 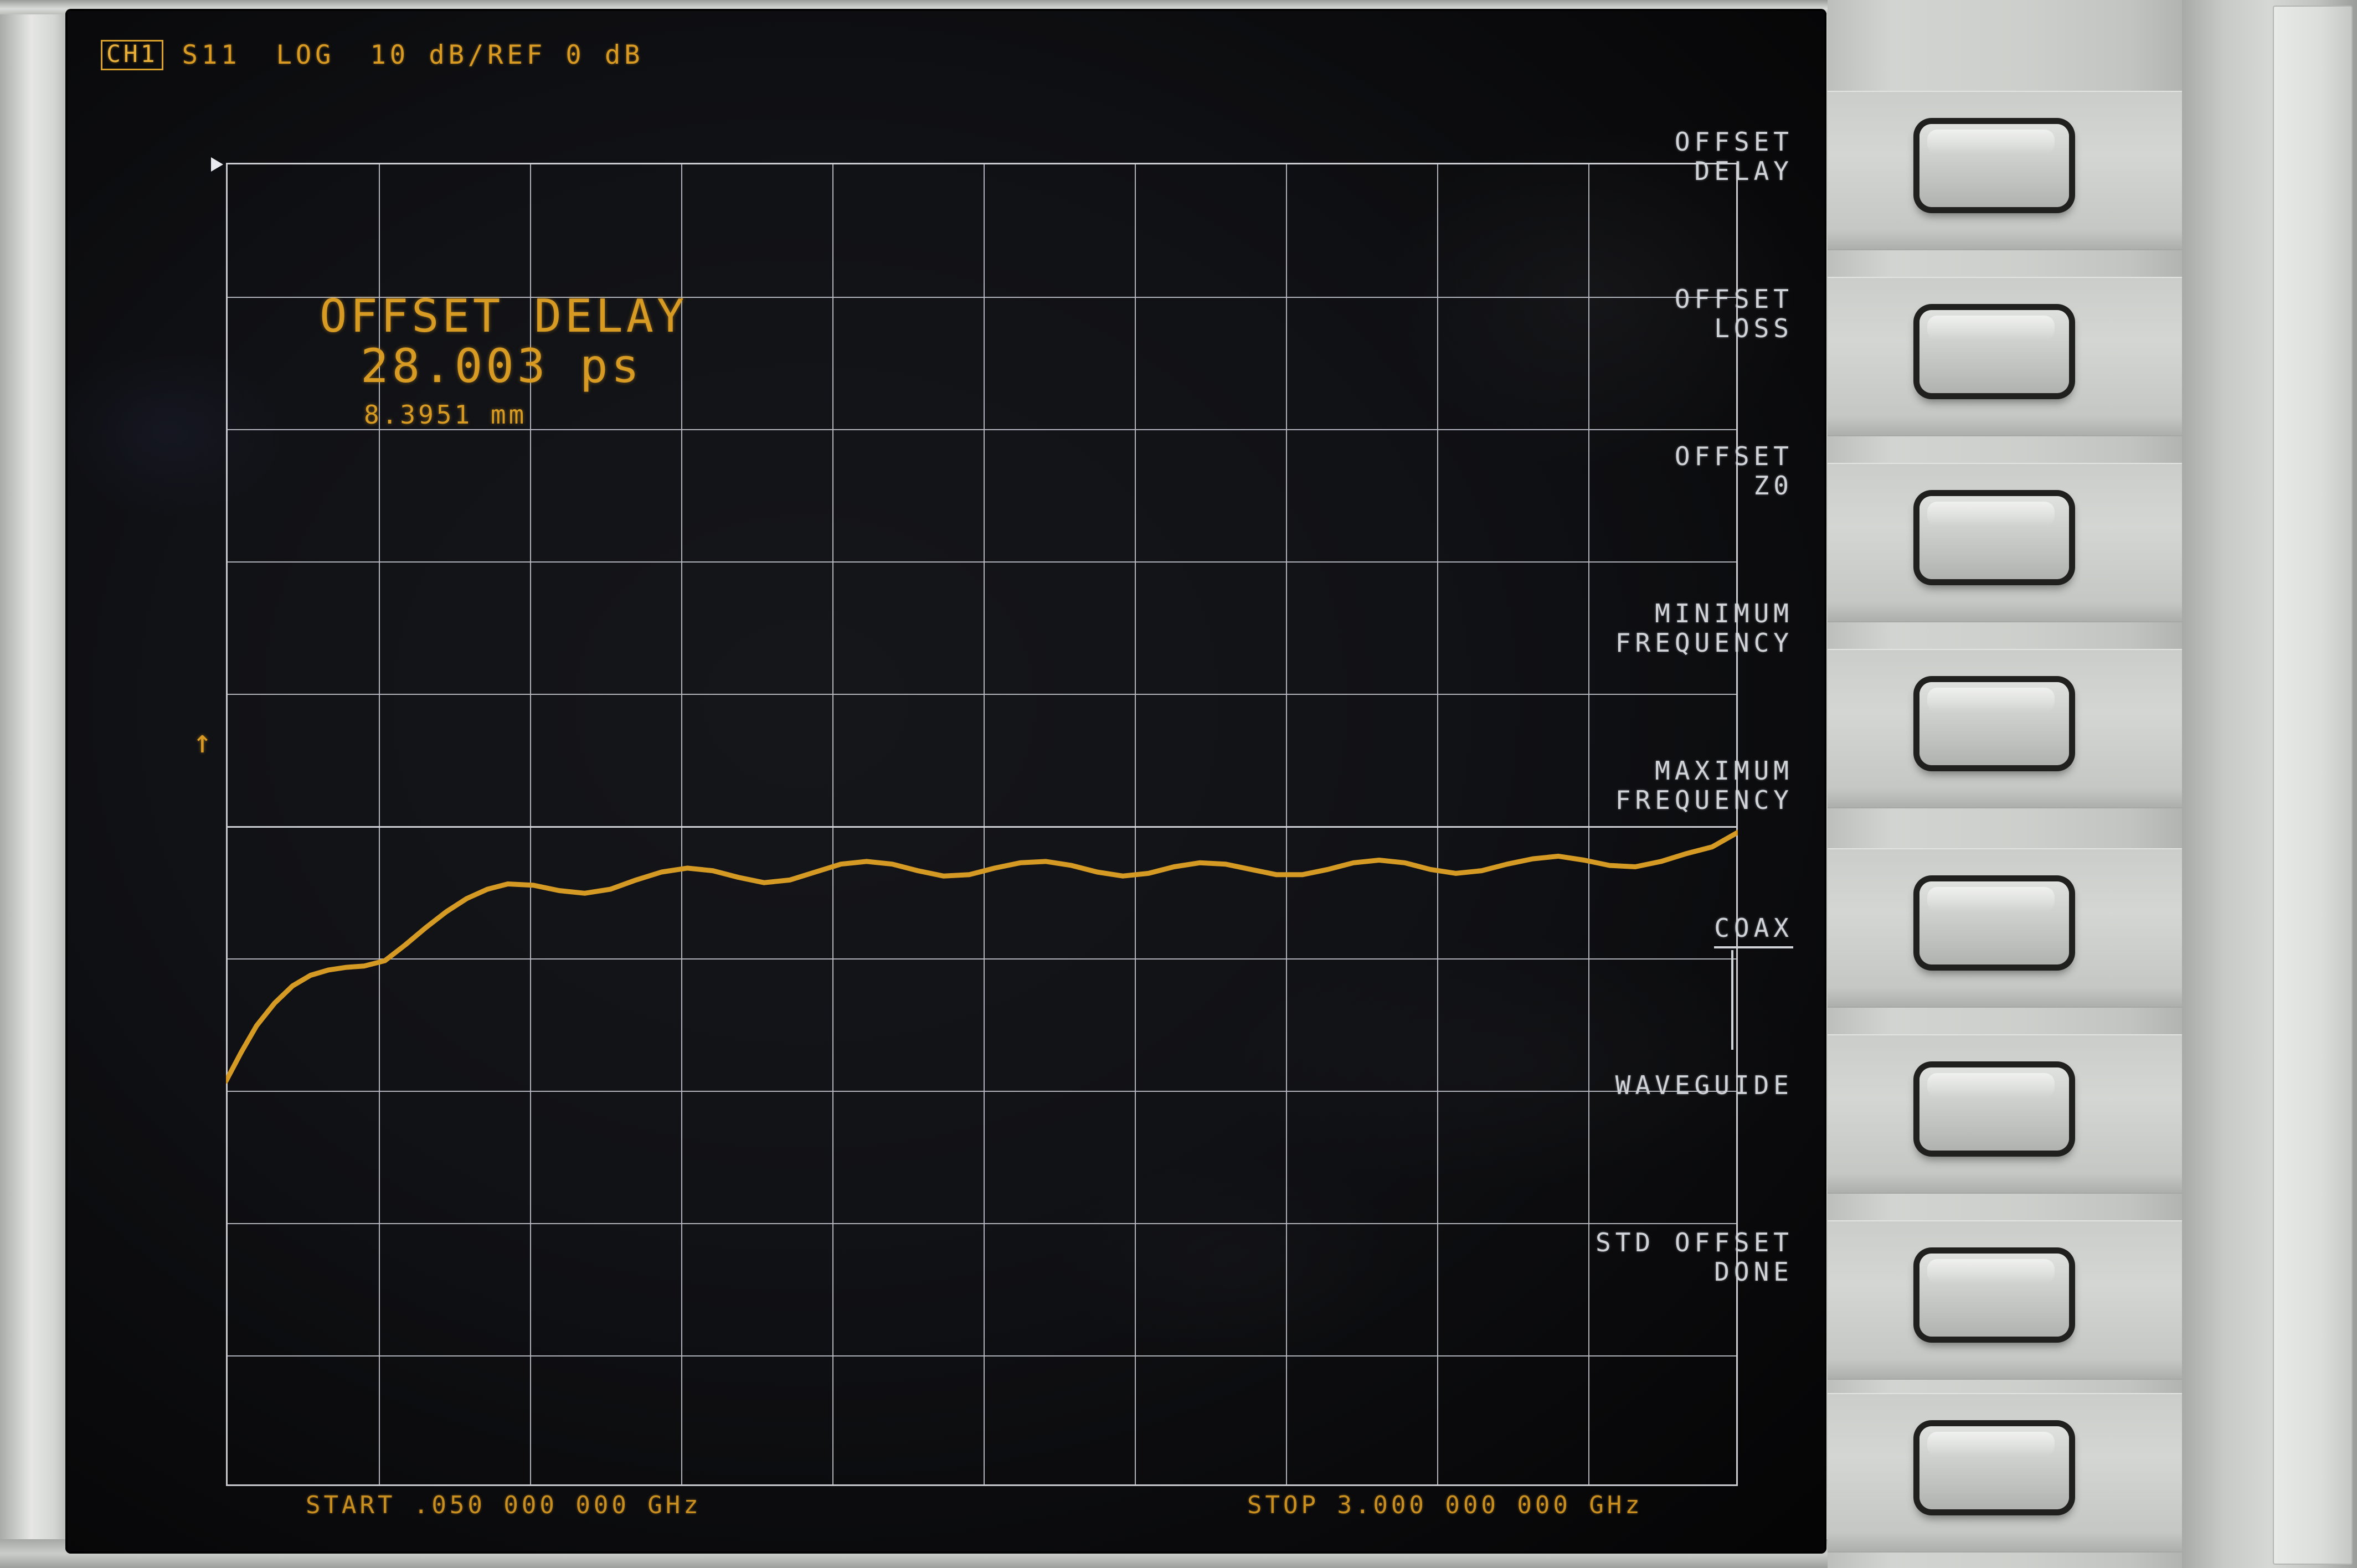 What do you see at coordinates (1694, 1242) in the screenshot?
I see `softkey-label-line1: STD OFFSET` at bounding box center [1694, 1242].